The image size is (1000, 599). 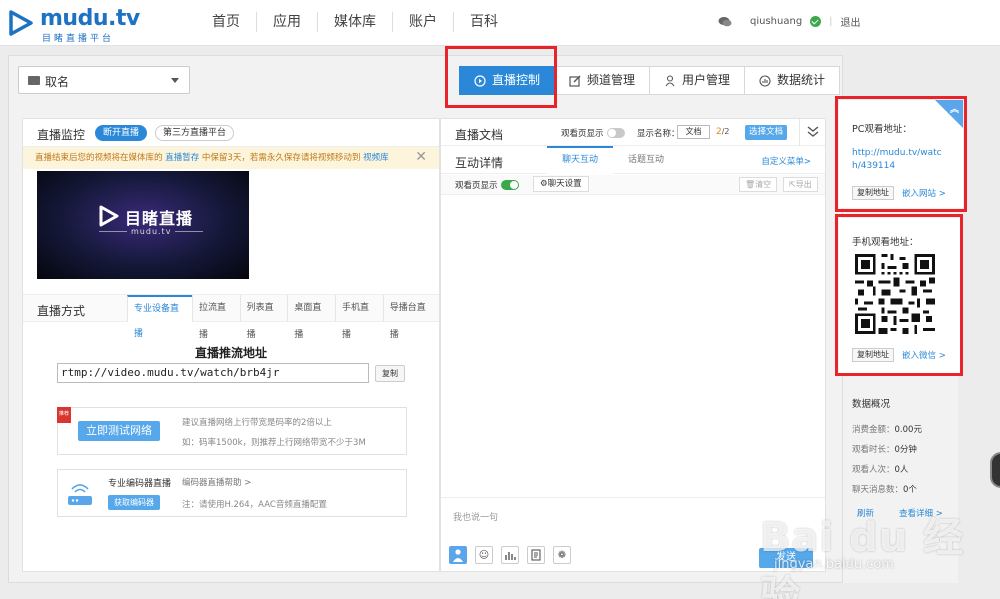 I want to click on double-chevron-down-icon, so click(x=813, y=131).